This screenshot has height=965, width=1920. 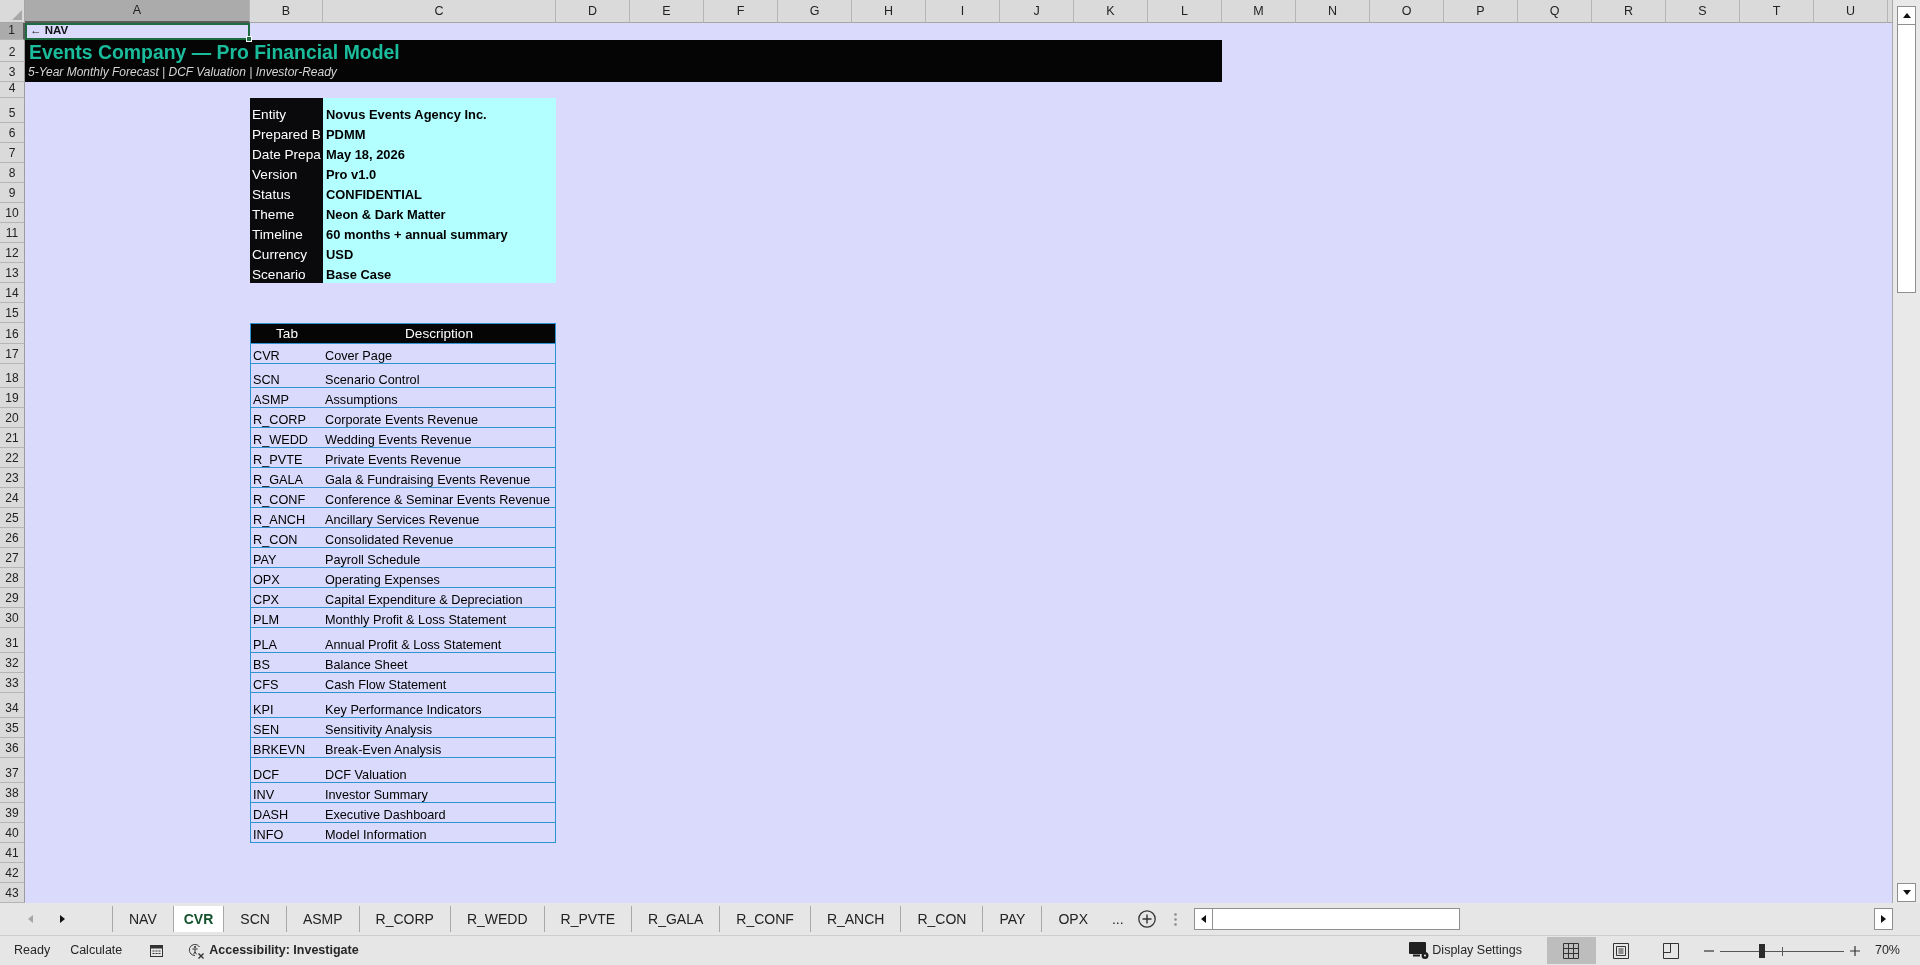 What do you see at coordinates (1012, 919) in the screenshot?
I see `sheet-tab: PAY` at bounding box center [1012, 919].